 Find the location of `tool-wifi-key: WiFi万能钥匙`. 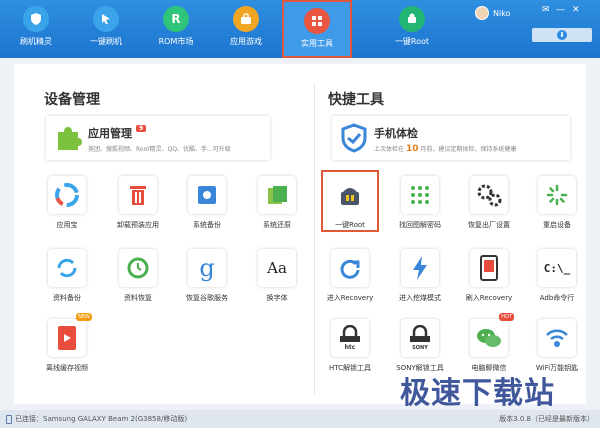

tool-wifi-key: WiFi万能钥匙 is located at coordinates (557, 346).